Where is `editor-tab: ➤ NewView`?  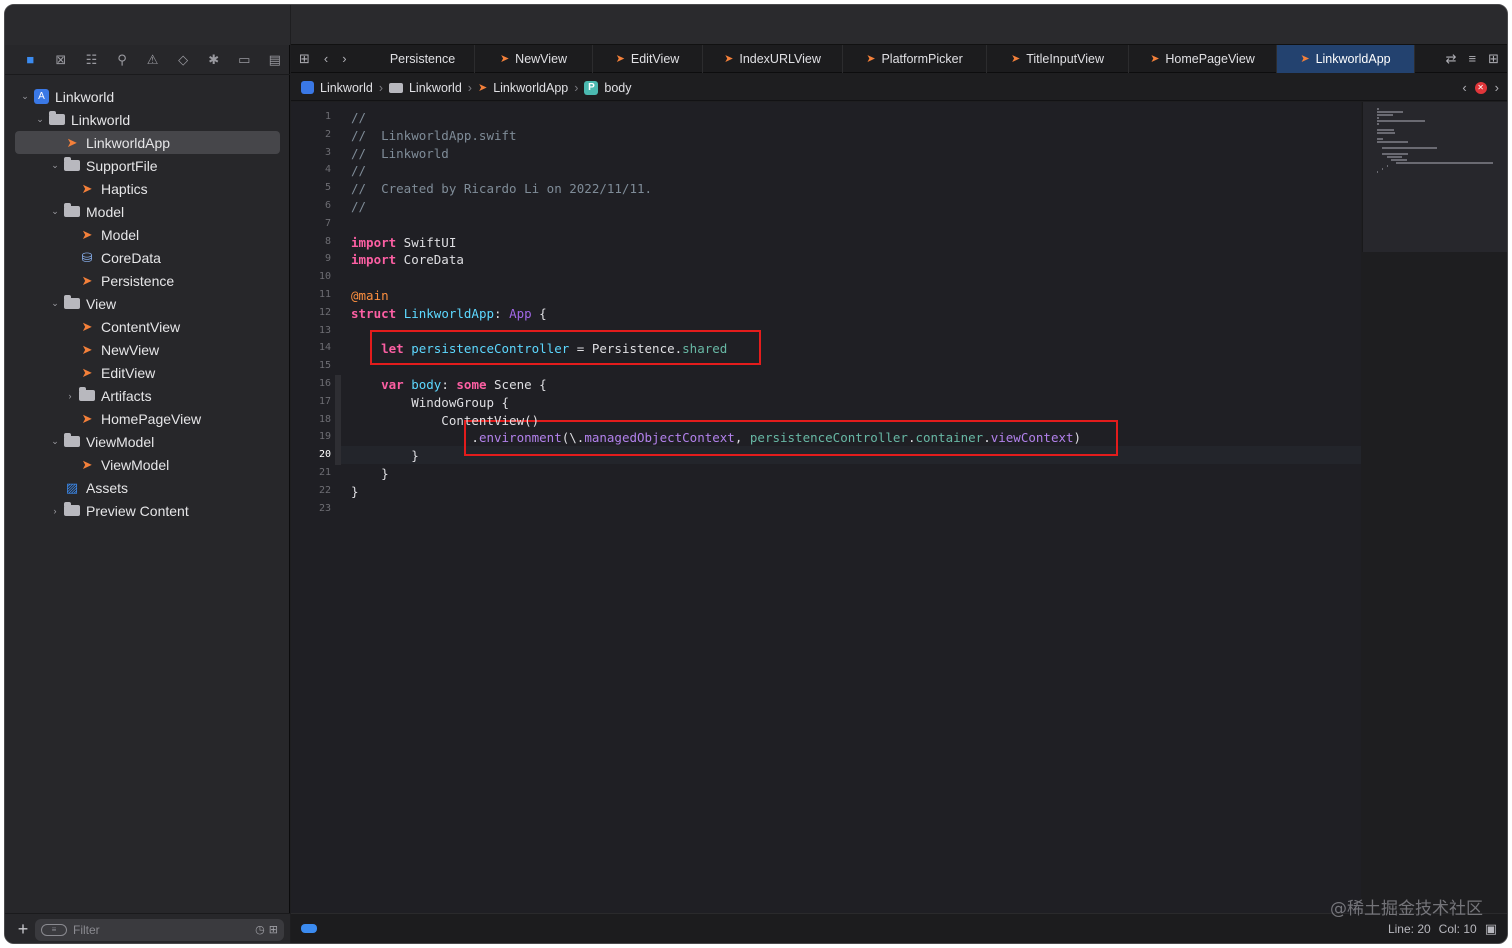 editor-tab: ➤ NewView is located at coordinates (534, 58).